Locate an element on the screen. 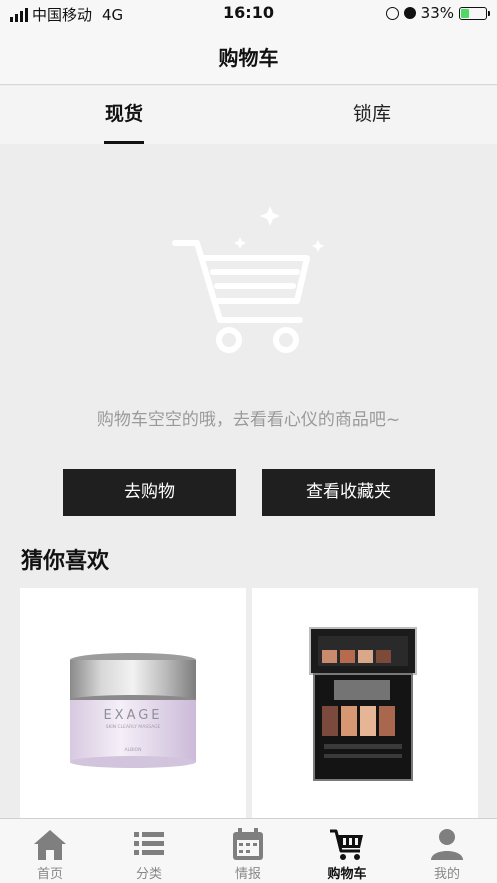 This screenshot has height=883, width=497. view-favorites-button: 查看收藏夹 is located at coordinates (348, 492).